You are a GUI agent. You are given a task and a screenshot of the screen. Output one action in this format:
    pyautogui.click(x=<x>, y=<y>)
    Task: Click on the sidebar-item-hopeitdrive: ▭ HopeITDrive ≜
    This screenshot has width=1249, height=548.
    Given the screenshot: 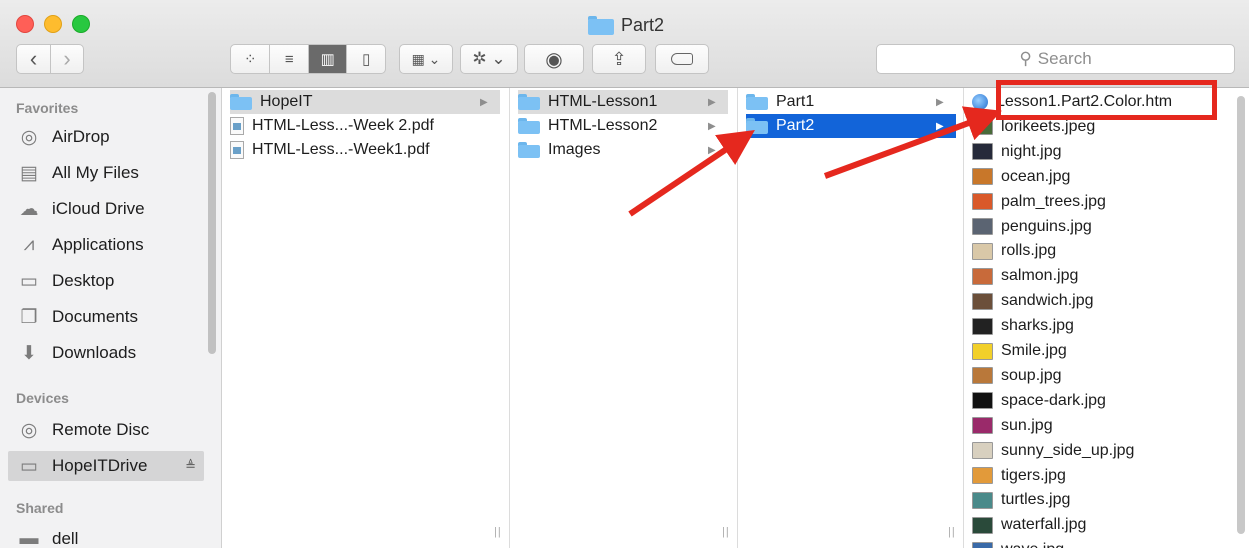 What is the action you would take?
    pyautogui.click(x=106, y=466)
    